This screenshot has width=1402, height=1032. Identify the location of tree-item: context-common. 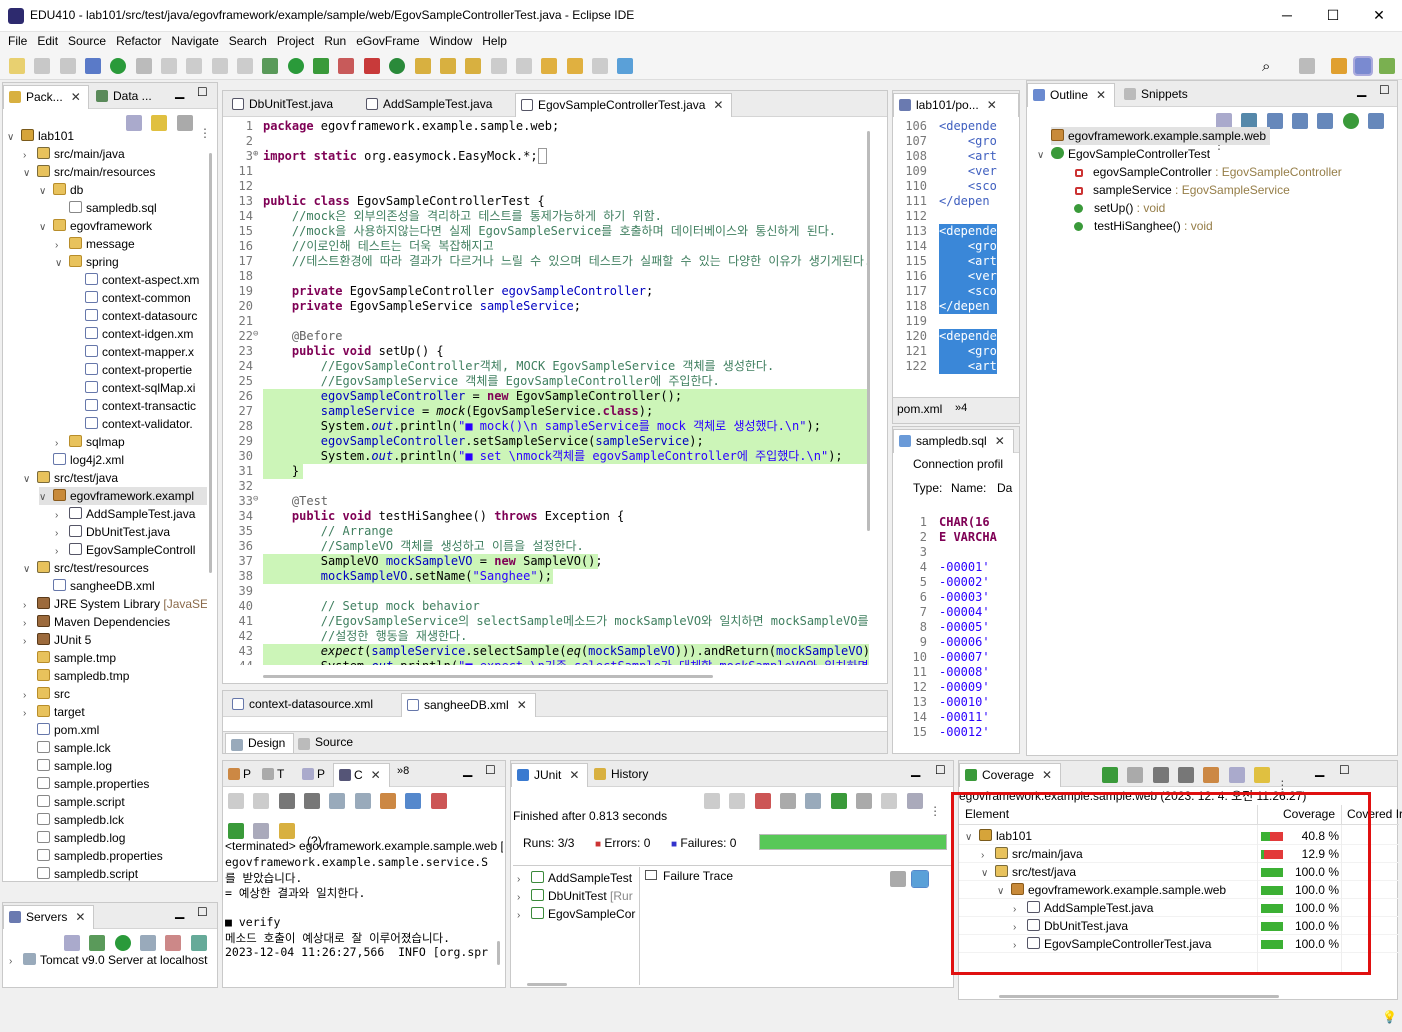
(131, 298).